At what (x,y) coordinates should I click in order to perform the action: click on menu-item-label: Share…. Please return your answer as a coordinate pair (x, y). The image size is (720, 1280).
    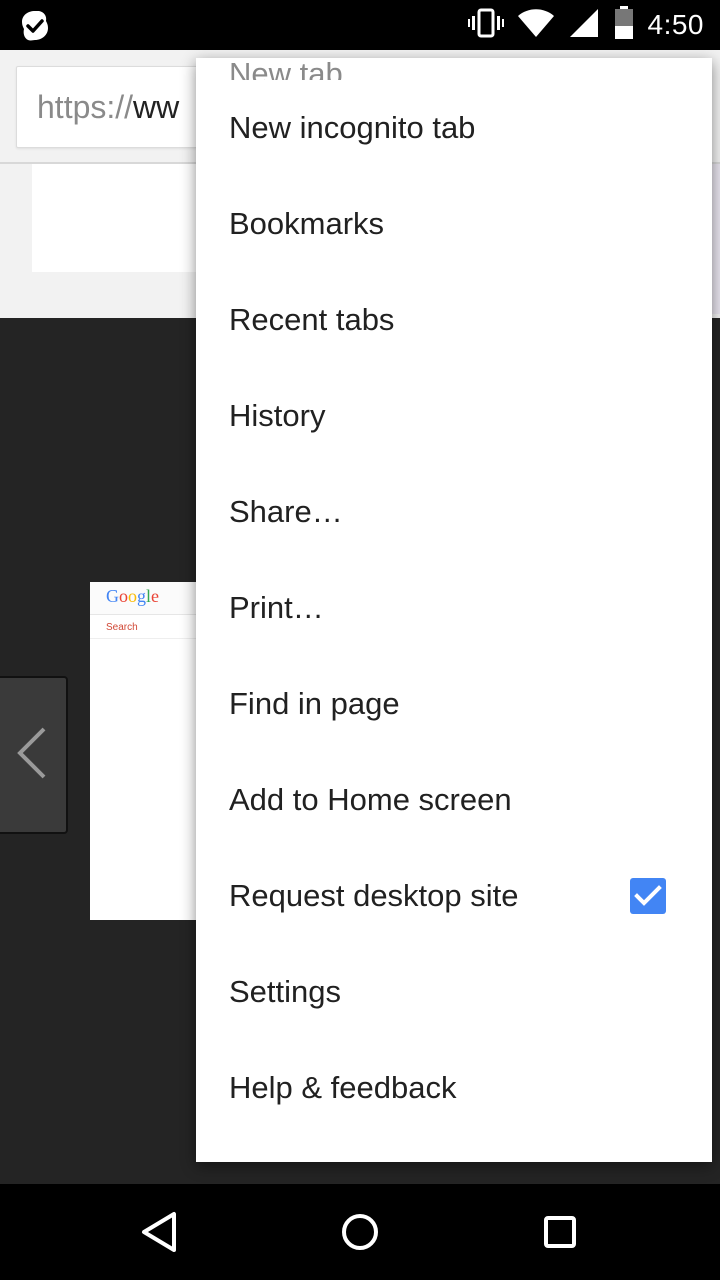
    Looking at the image, I should click on (286, 511).